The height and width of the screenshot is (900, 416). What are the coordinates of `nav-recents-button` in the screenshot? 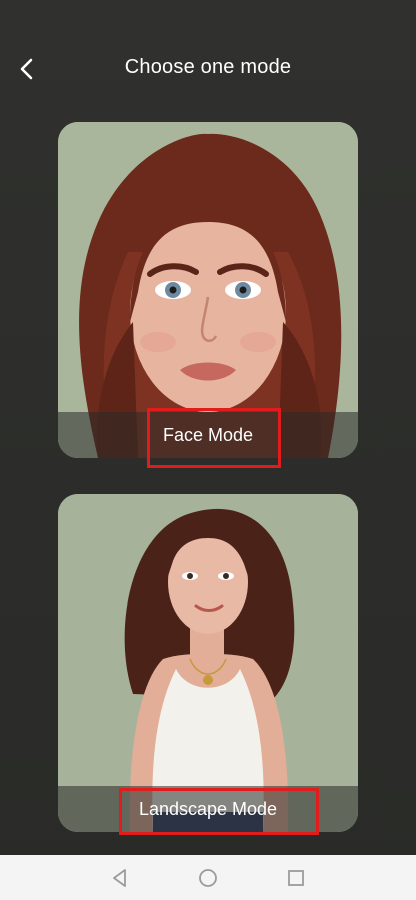 It's located at (296, 878).